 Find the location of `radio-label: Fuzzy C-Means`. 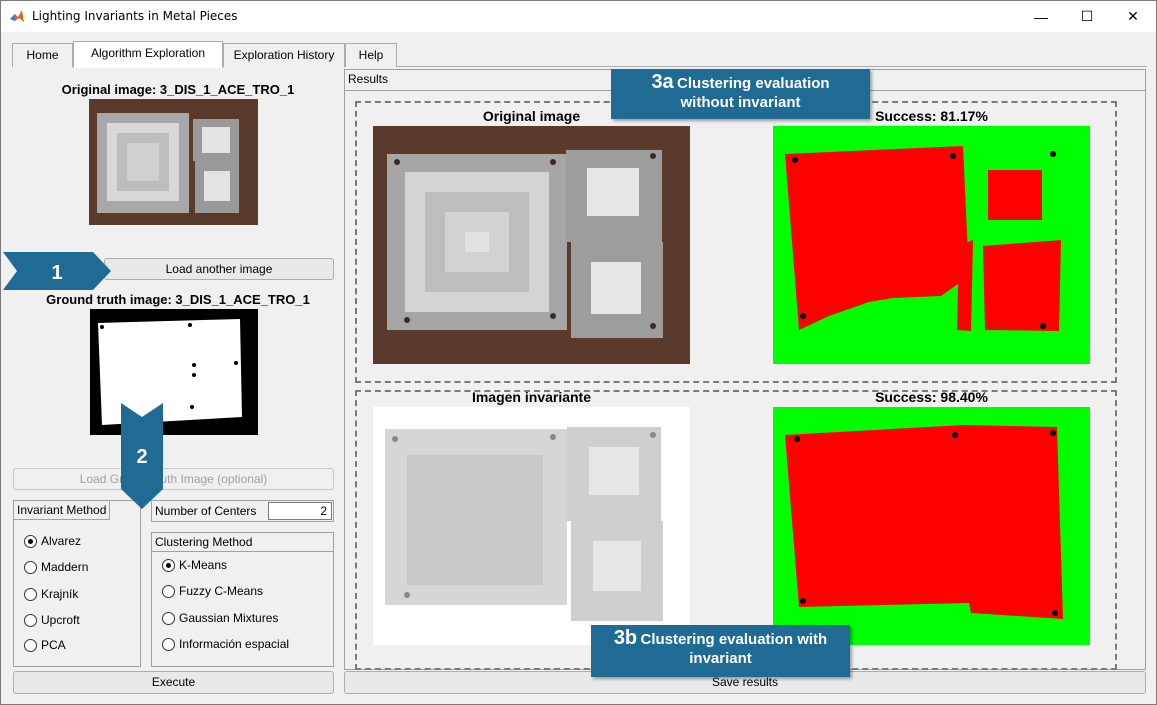

radio-label: Fuzzy C-Means is located at coordinates (221, 591).